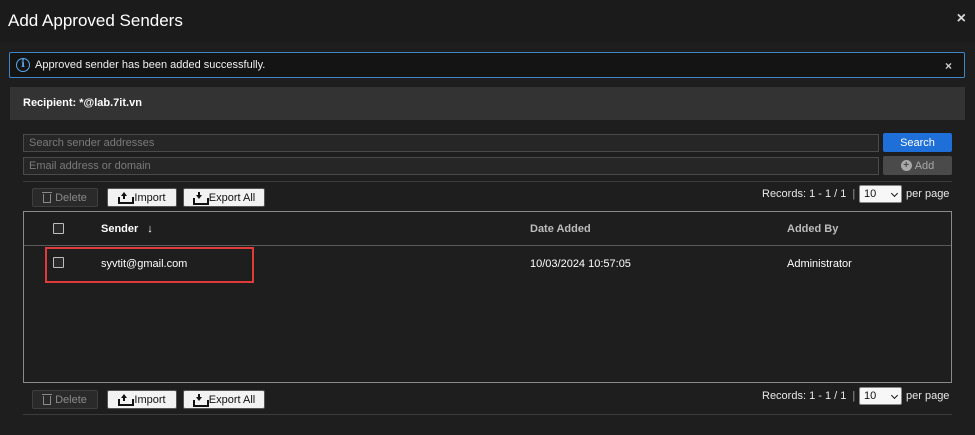 The width and height of the screenshot is (975, 435). Describe the element at coordinates (487, 229) in the screenshot. I see `table-header: Sender ↓ Date Added Added By` at that location.